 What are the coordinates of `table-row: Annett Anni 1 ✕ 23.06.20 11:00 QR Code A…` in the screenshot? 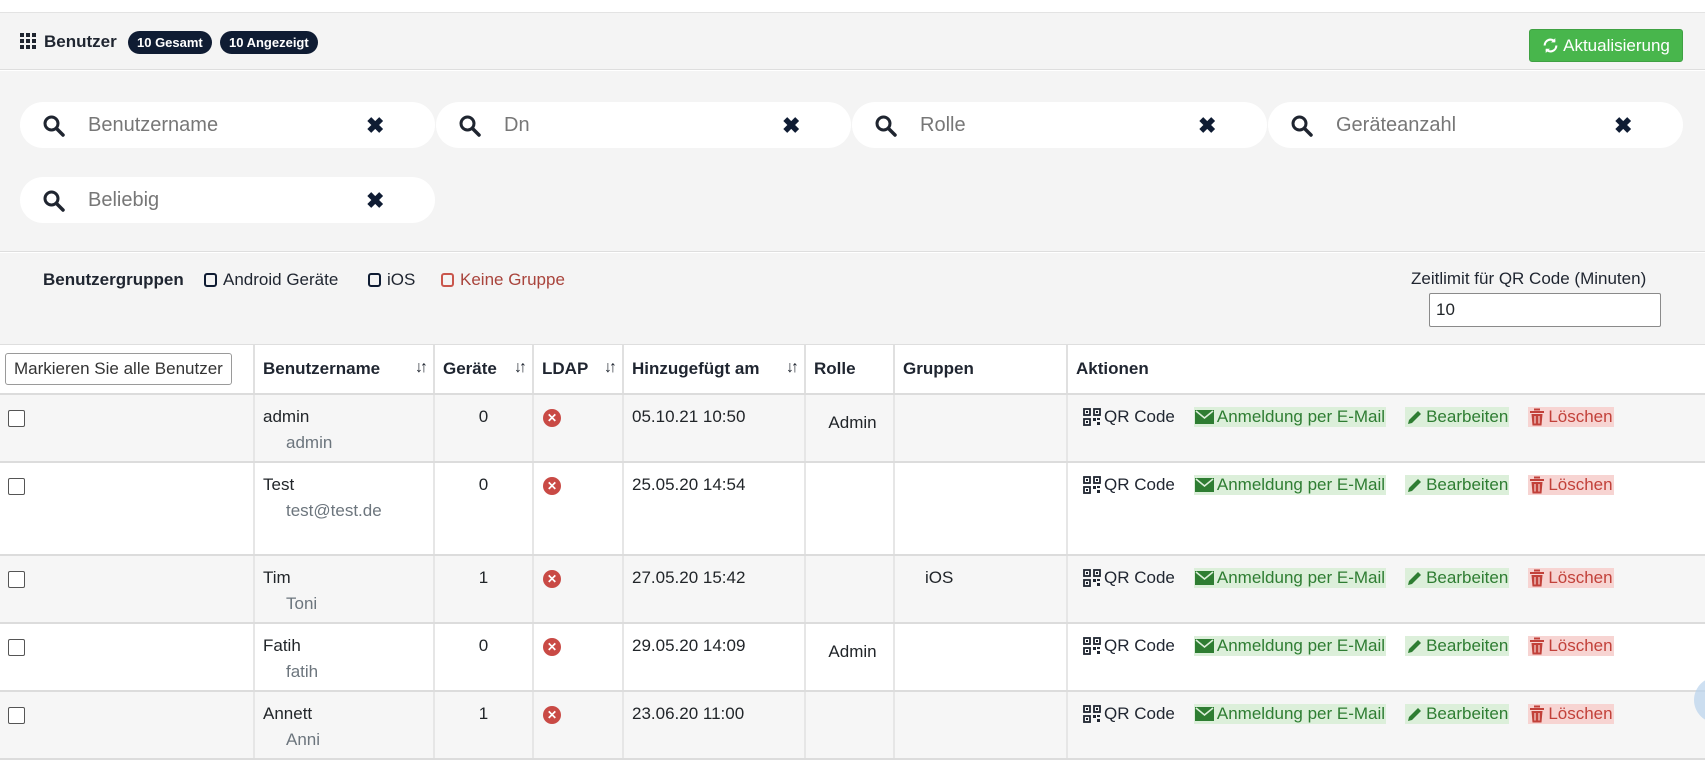 It's located at (852, 725).